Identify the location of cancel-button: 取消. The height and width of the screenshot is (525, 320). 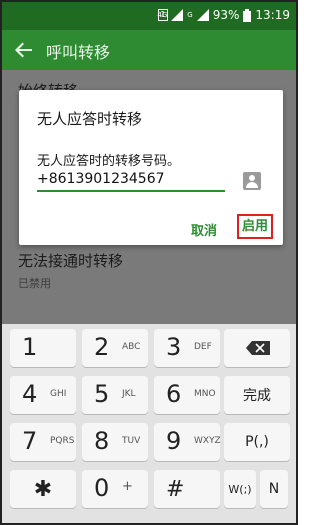
(204, 229).